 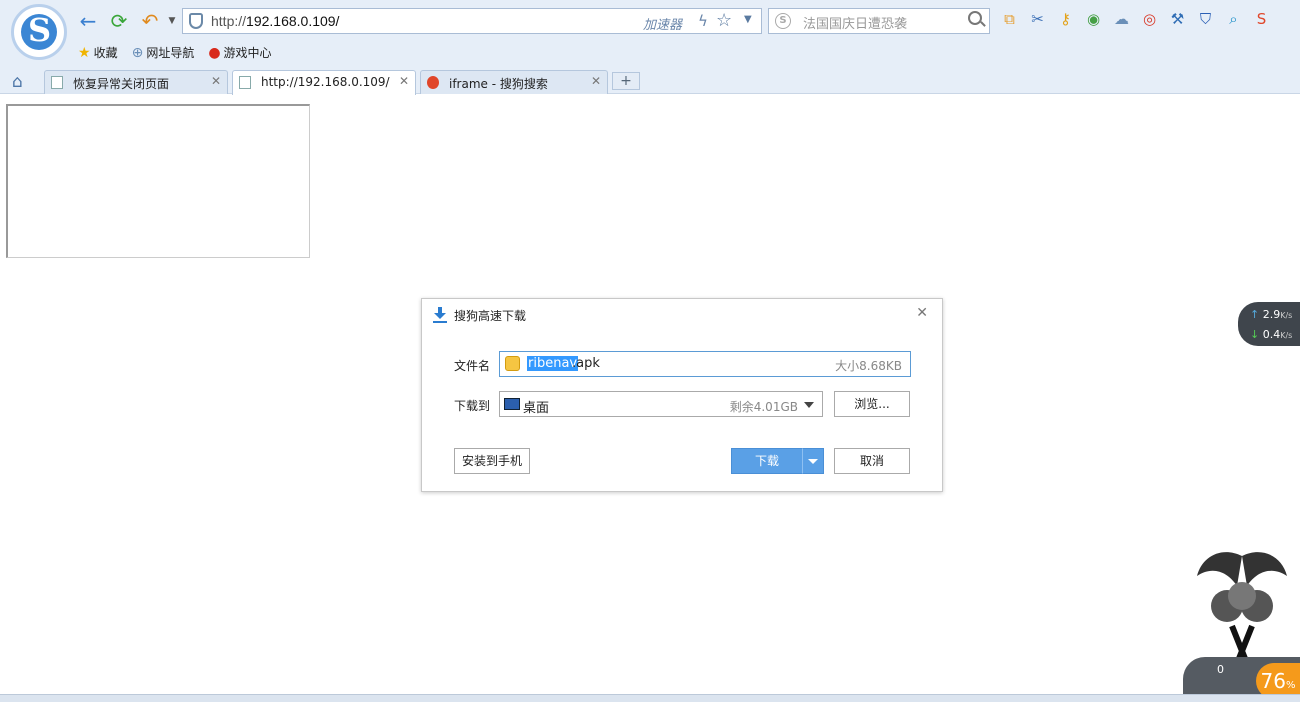 I want to click on dialog-title: 搜狗高速下载, so click(x=490, y=316).